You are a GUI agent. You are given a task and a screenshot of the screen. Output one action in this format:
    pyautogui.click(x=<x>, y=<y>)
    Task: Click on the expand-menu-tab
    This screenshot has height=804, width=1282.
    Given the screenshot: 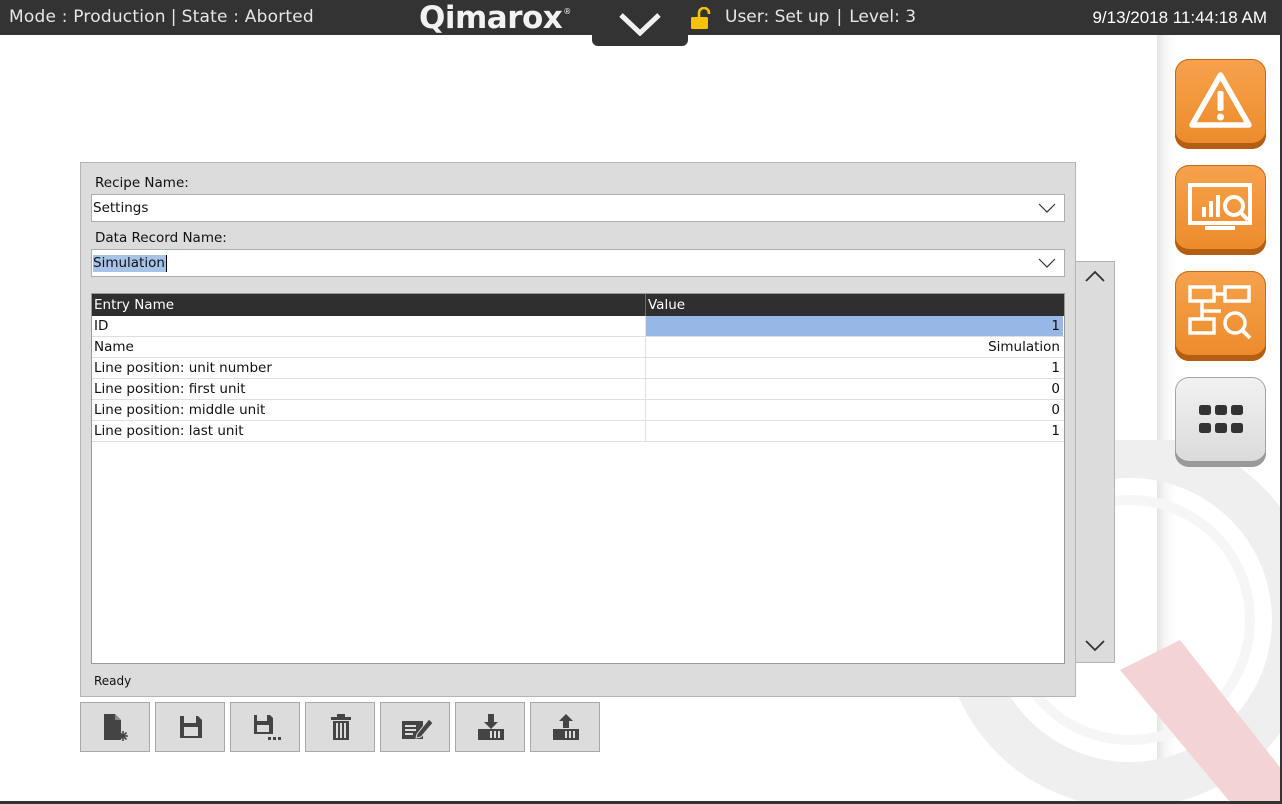 What is the action you would take?
    pyautogui.click(x=640, y=23)
    